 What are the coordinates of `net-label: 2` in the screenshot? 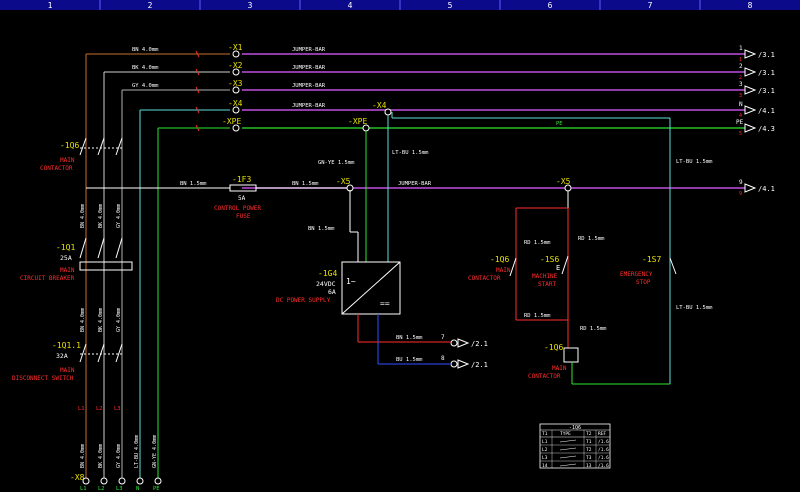 It's located at (741, 66).